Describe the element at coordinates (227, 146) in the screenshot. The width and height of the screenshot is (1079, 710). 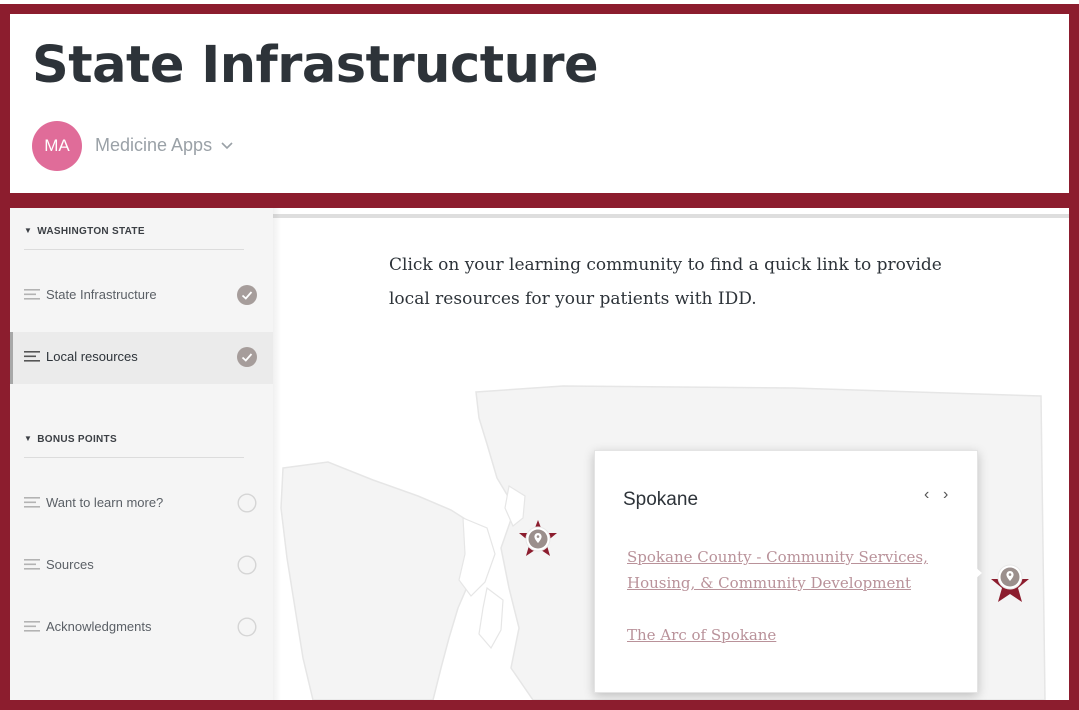
I see `chevron-down-icon` at that location.